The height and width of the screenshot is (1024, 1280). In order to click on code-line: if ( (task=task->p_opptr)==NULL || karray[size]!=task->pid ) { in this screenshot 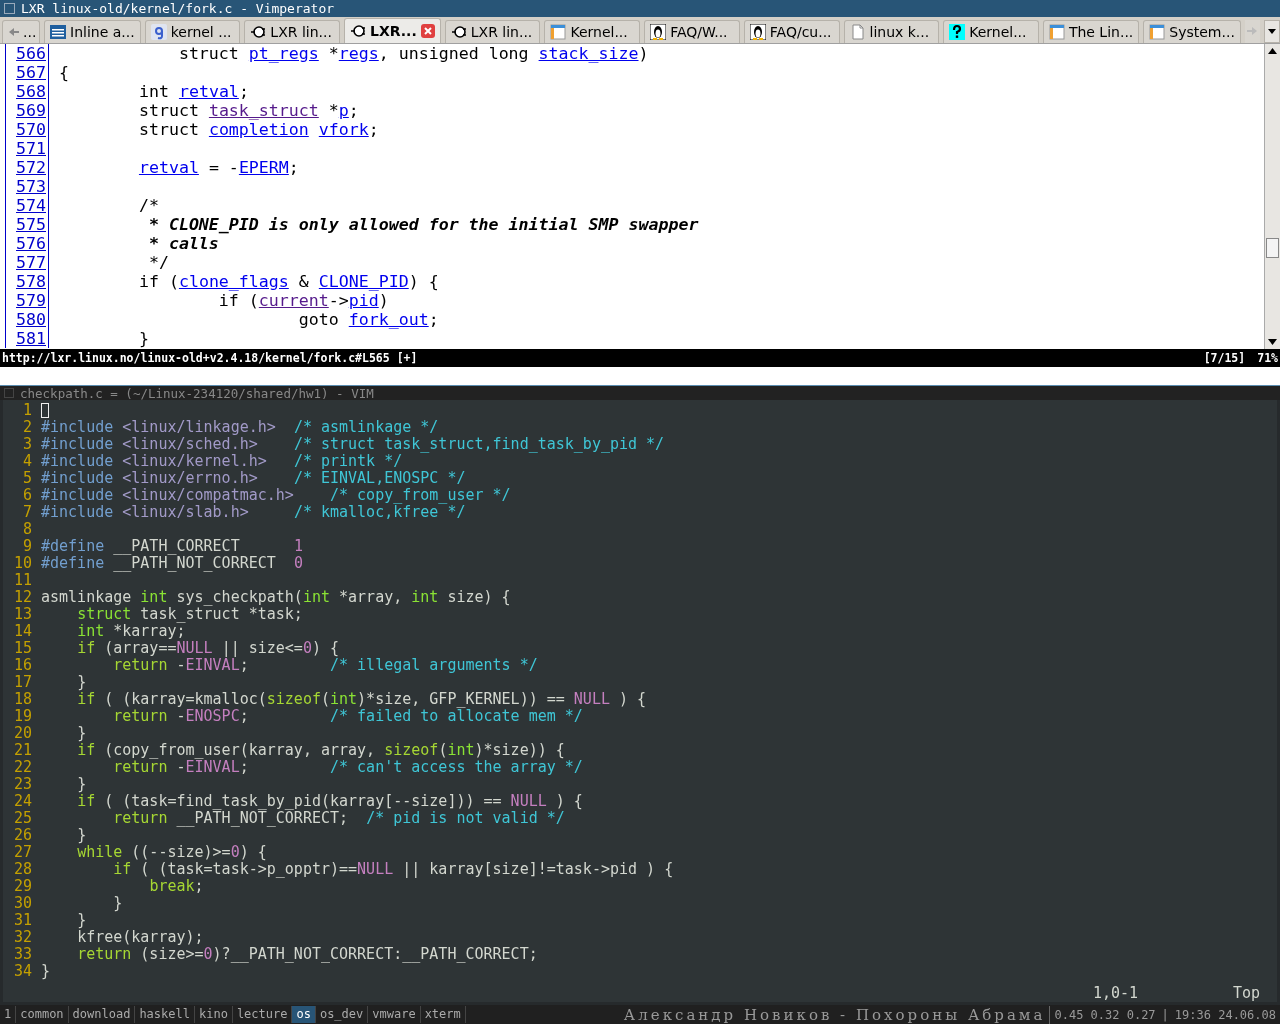, I will do `click(393, 870)`.